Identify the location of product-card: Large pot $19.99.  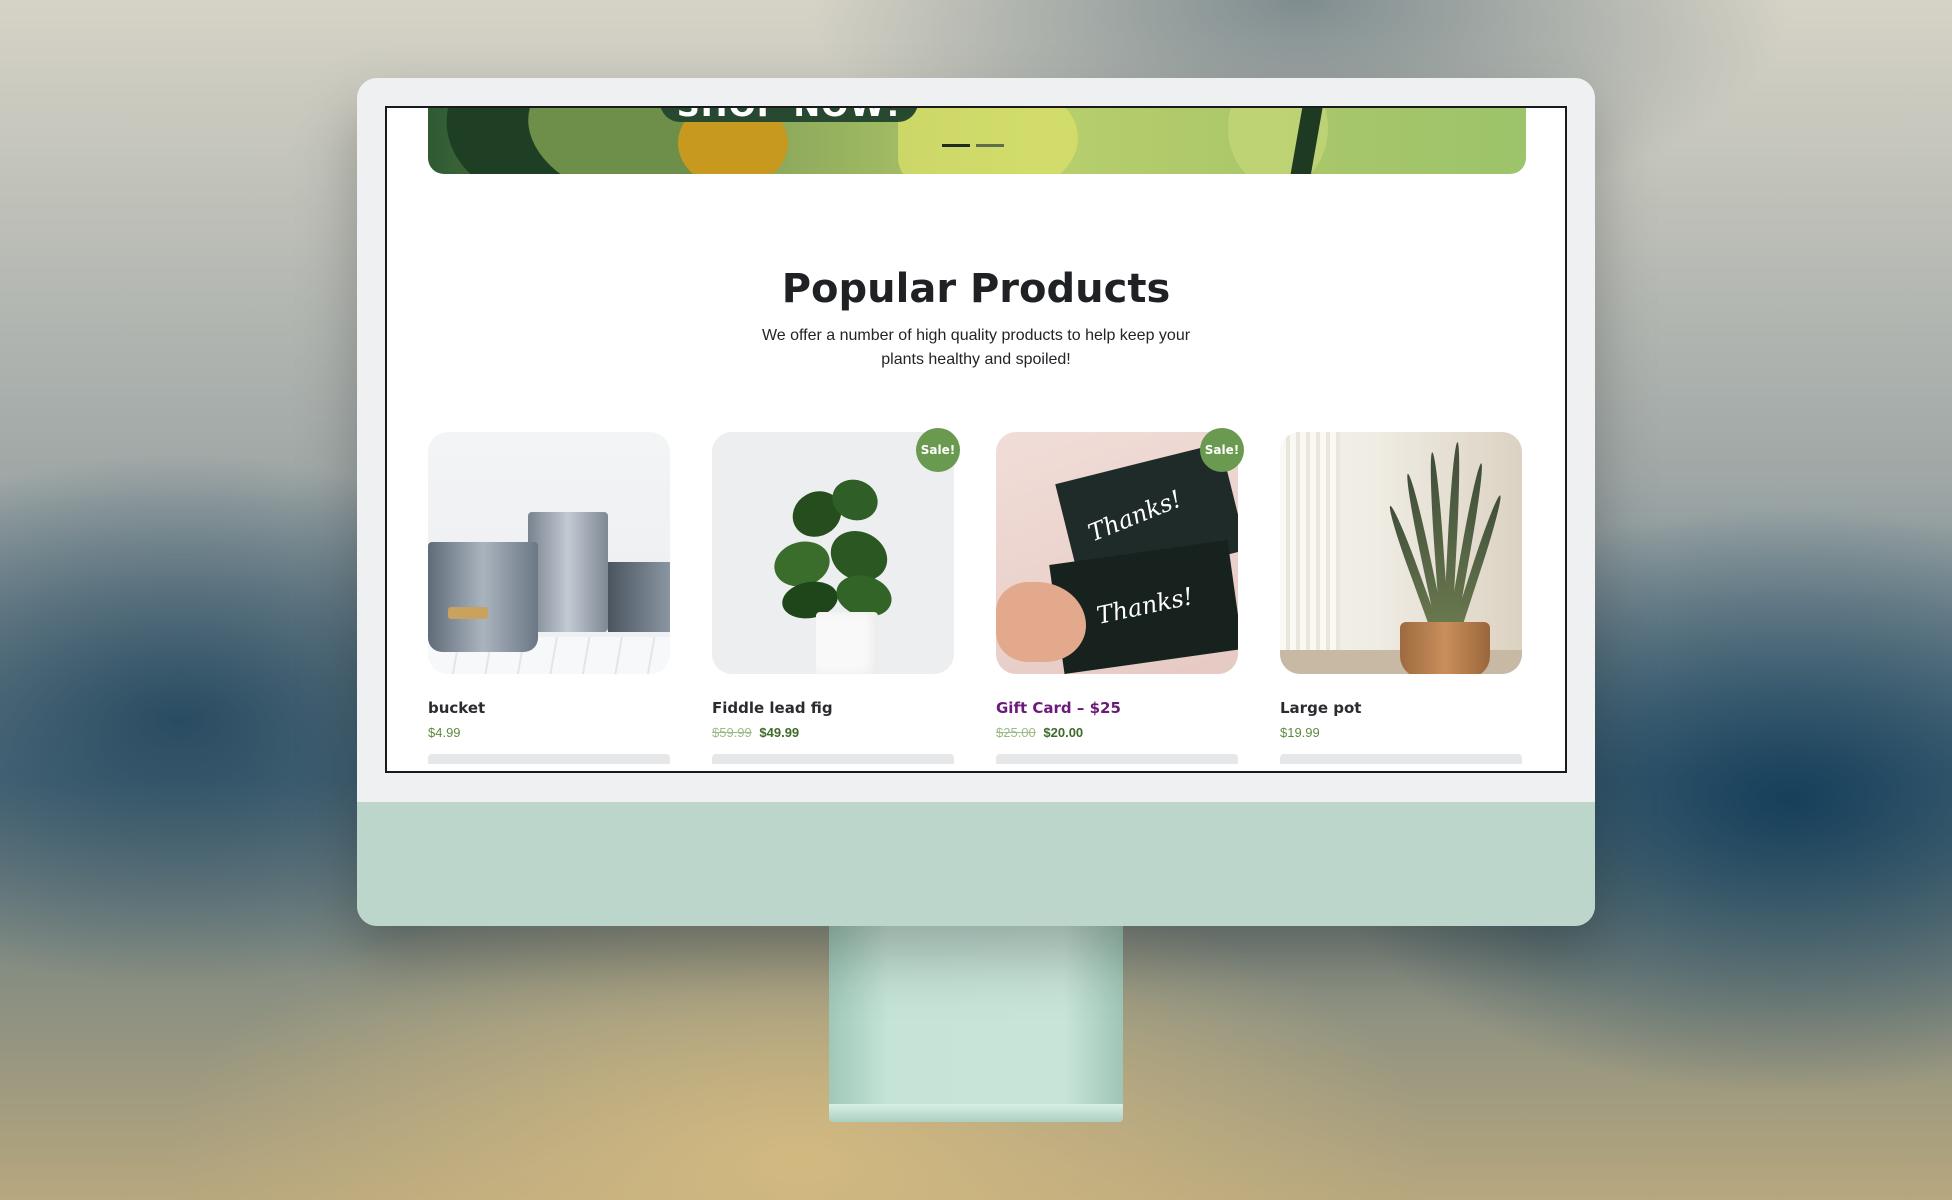
(1401, 598).